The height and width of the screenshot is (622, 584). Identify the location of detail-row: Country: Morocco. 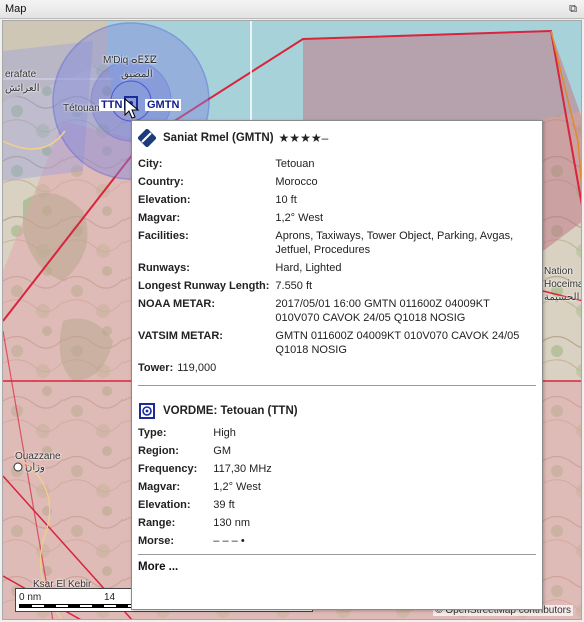
(337, 184).